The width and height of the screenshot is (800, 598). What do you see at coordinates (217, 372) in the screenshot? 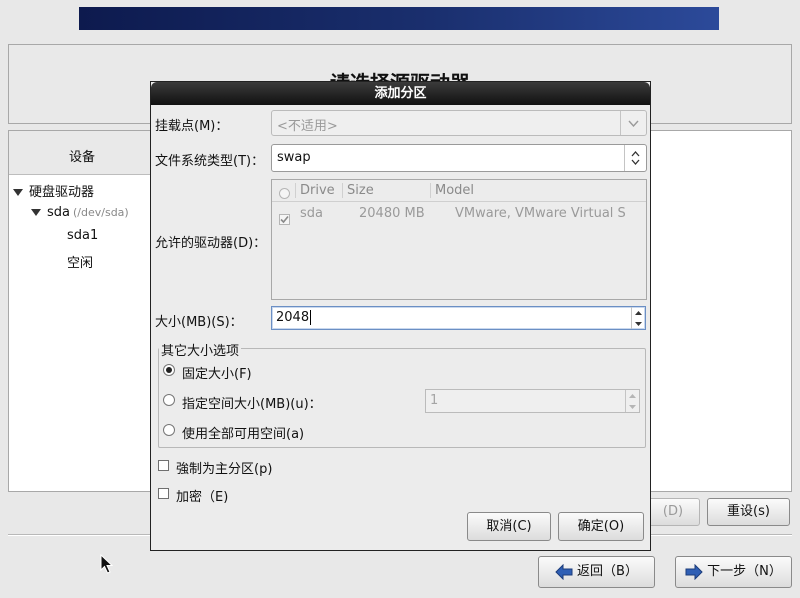
I see `fixed-size-label: 固定大小(F)` at bounding box center [217, 372].